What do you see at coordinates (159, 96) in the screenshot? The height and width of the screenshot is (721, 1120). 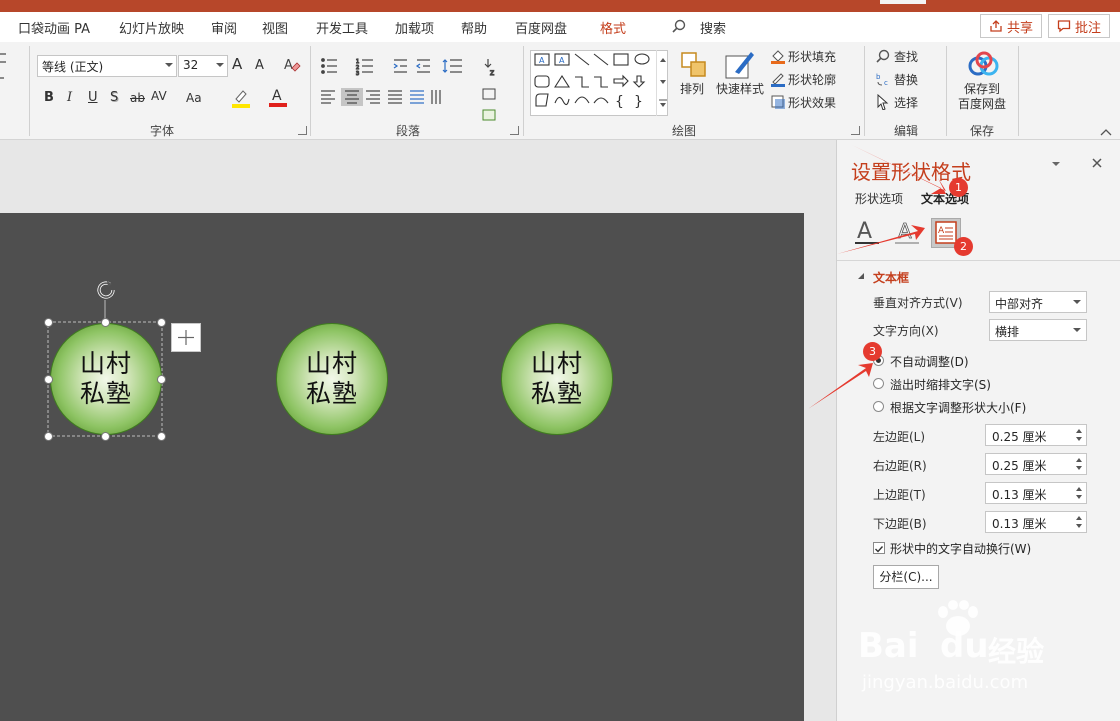 I see `character-spacing-button: AV` at bounding box center [159, 96].